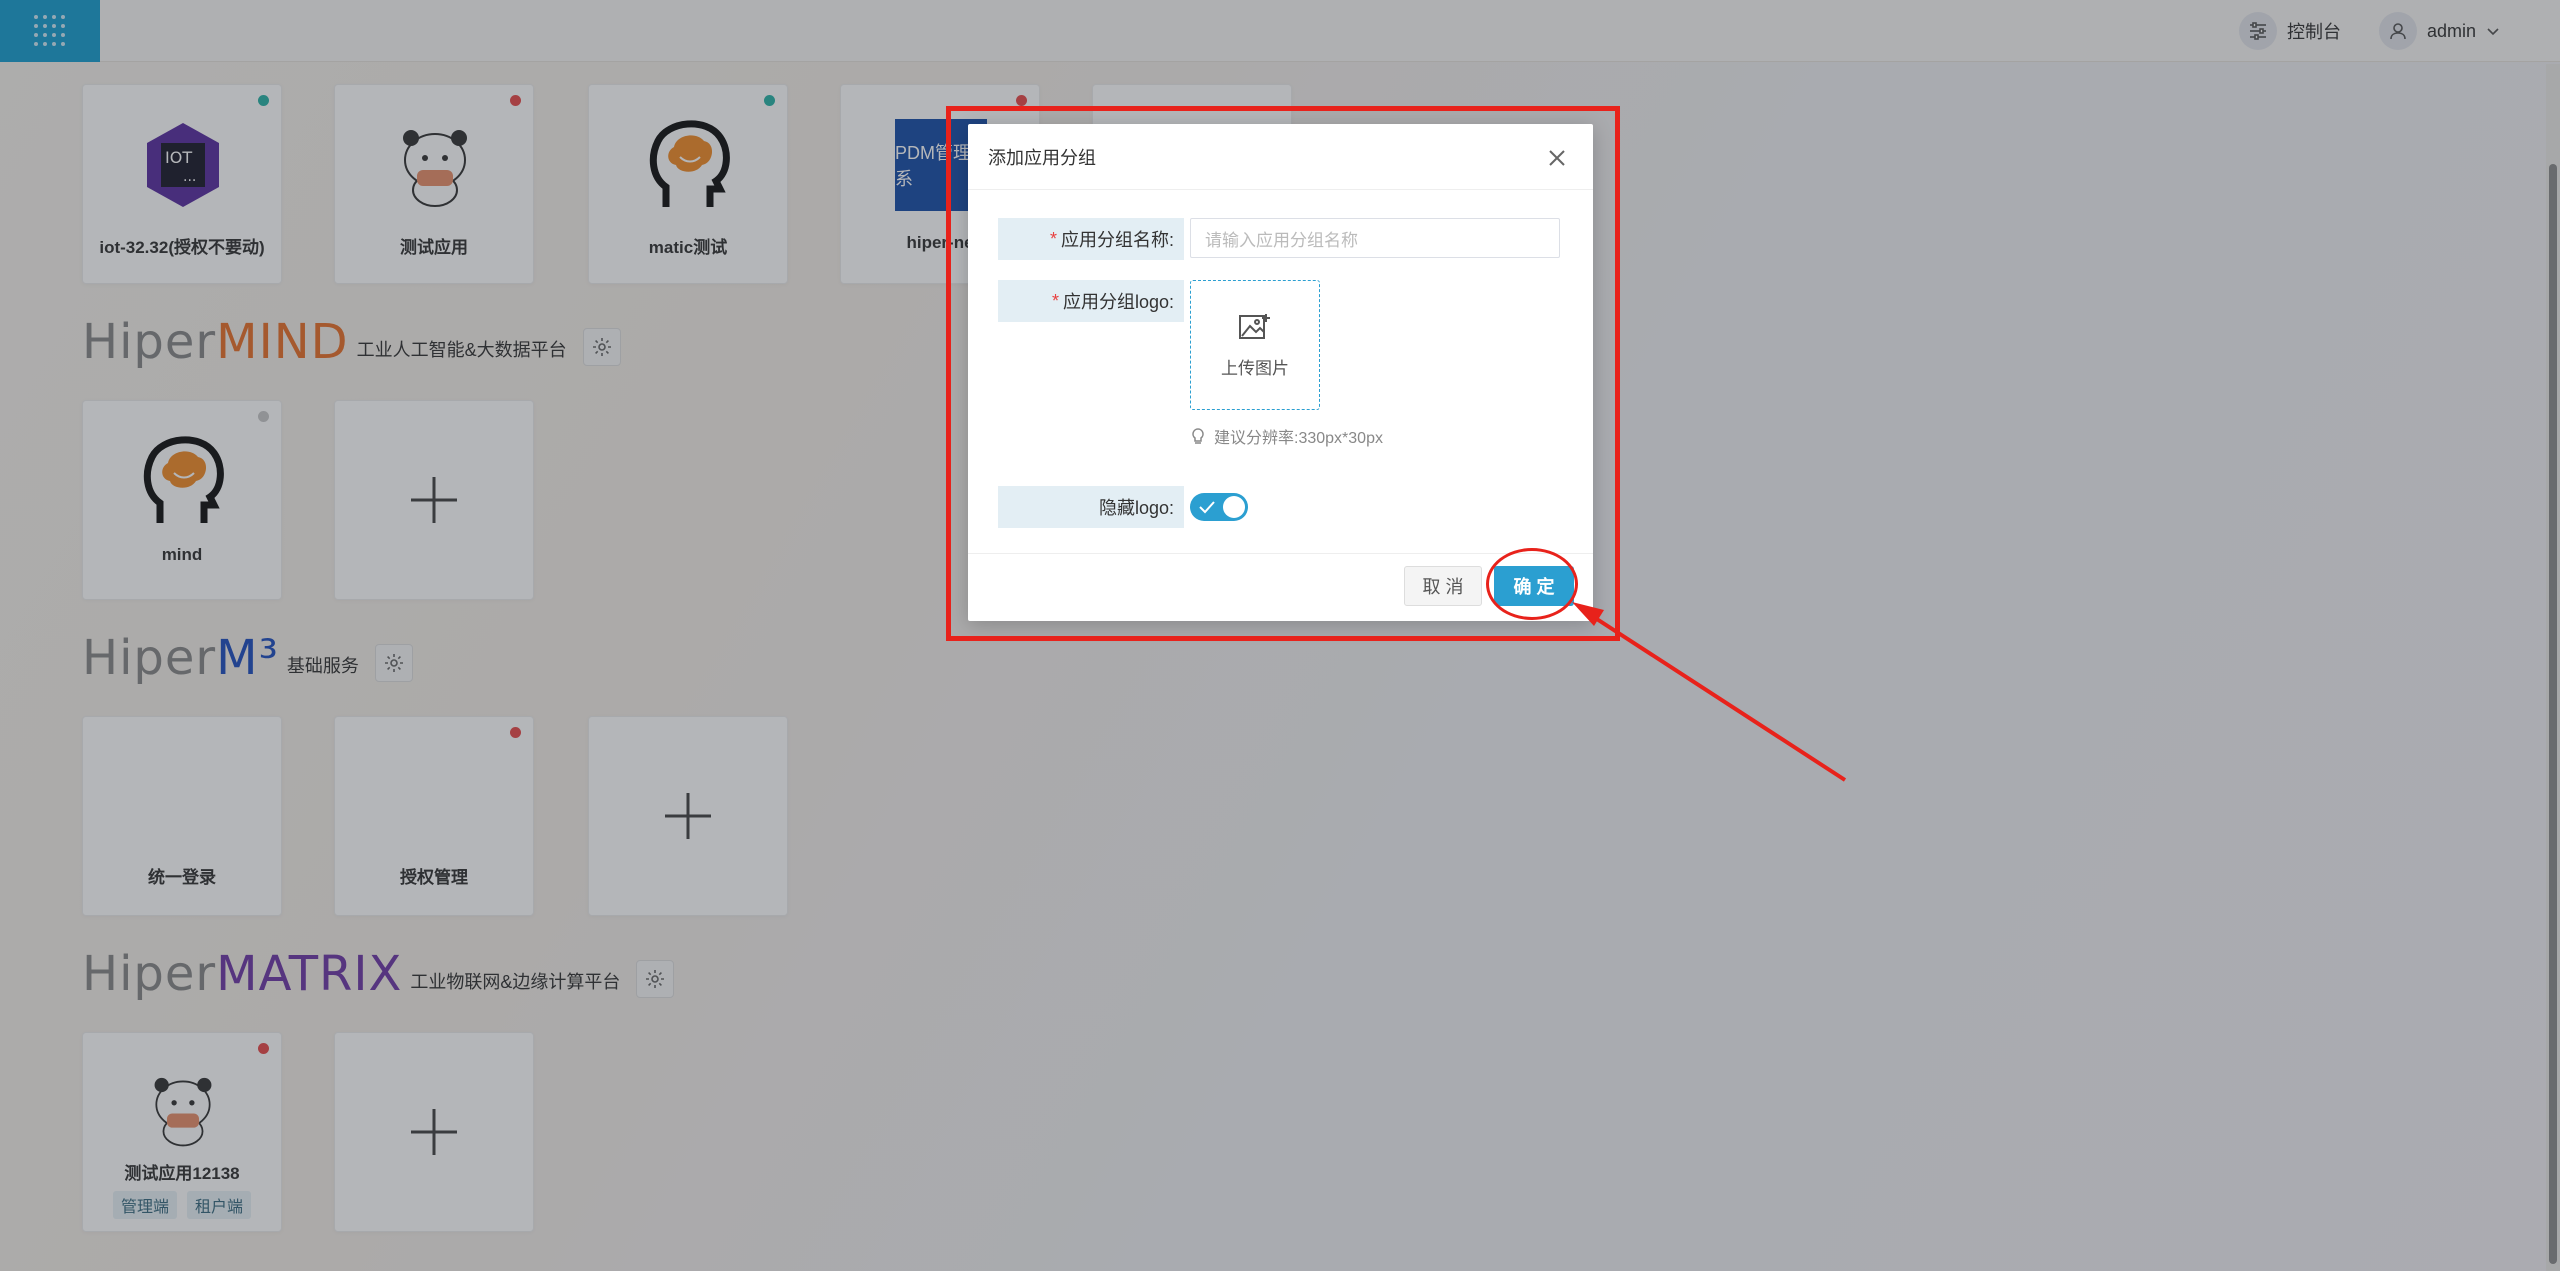 This screenshot has height=1271, width=2560. I want to click on annotation-arrow, so click(1709, 692).